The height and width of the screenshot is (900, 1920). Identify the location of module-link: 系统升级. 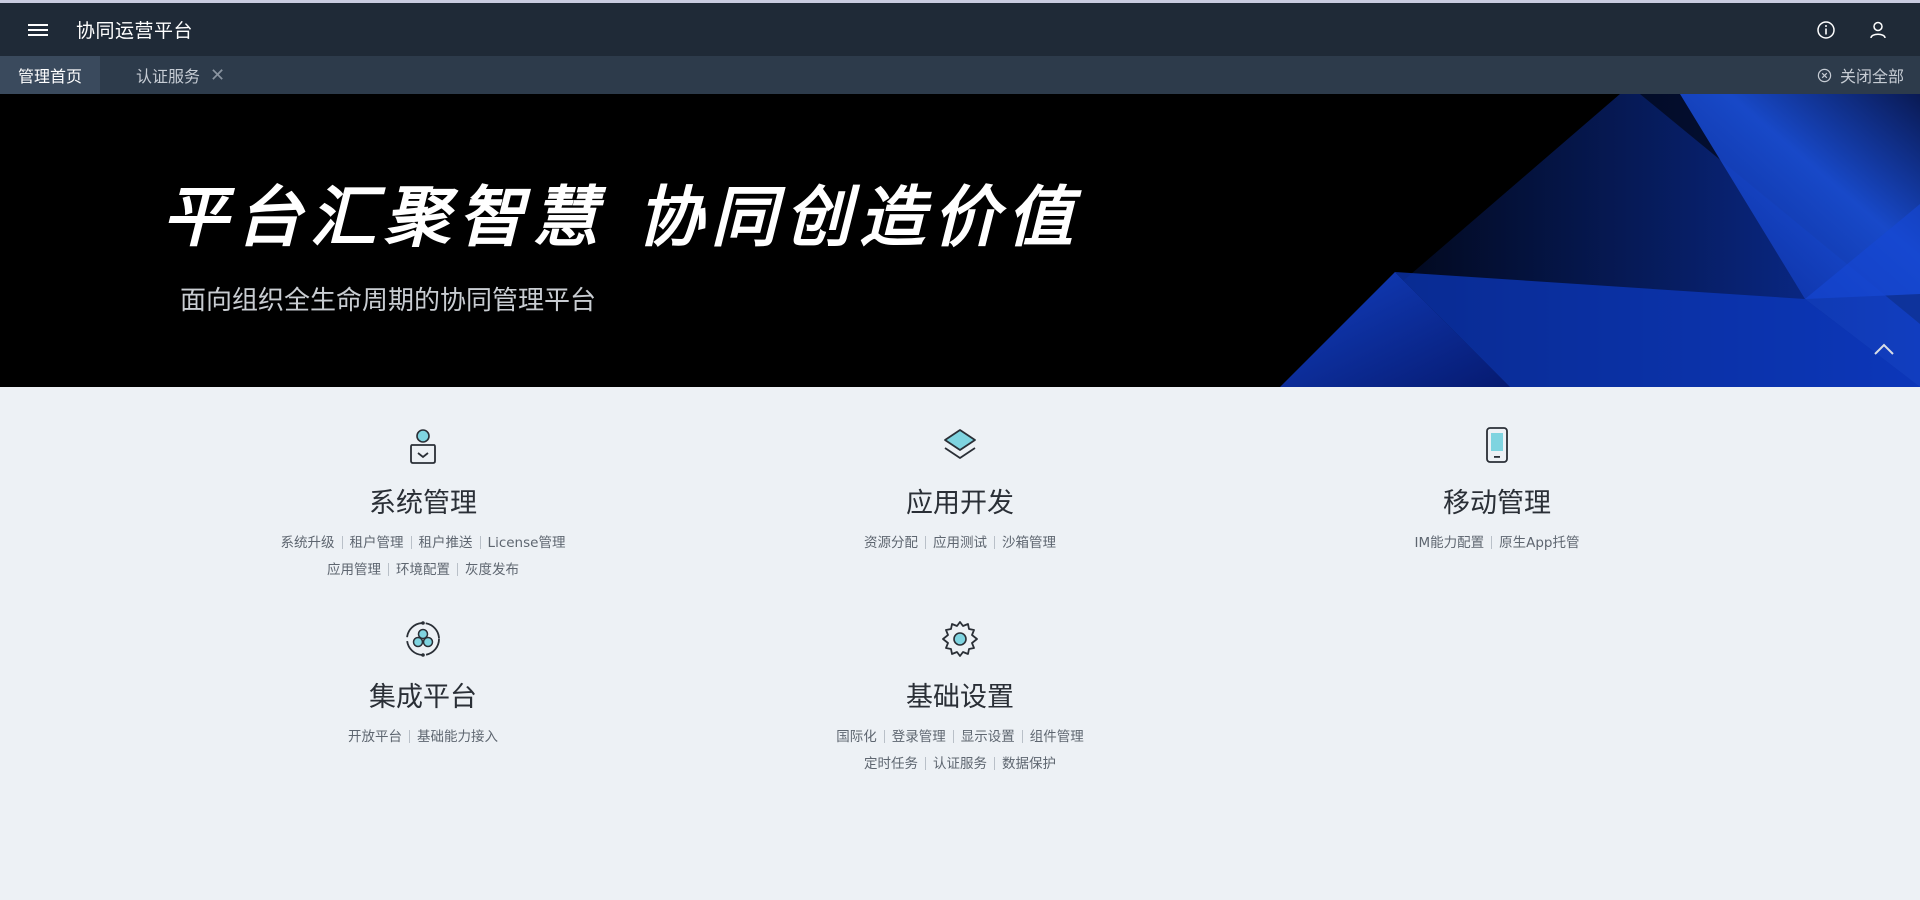
(308, 543).